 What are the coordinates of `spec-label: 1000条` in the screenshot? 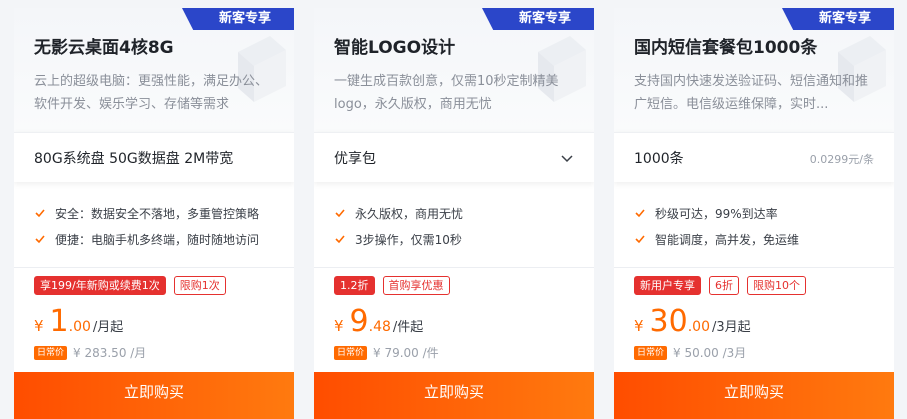 It's located at (659, 159).